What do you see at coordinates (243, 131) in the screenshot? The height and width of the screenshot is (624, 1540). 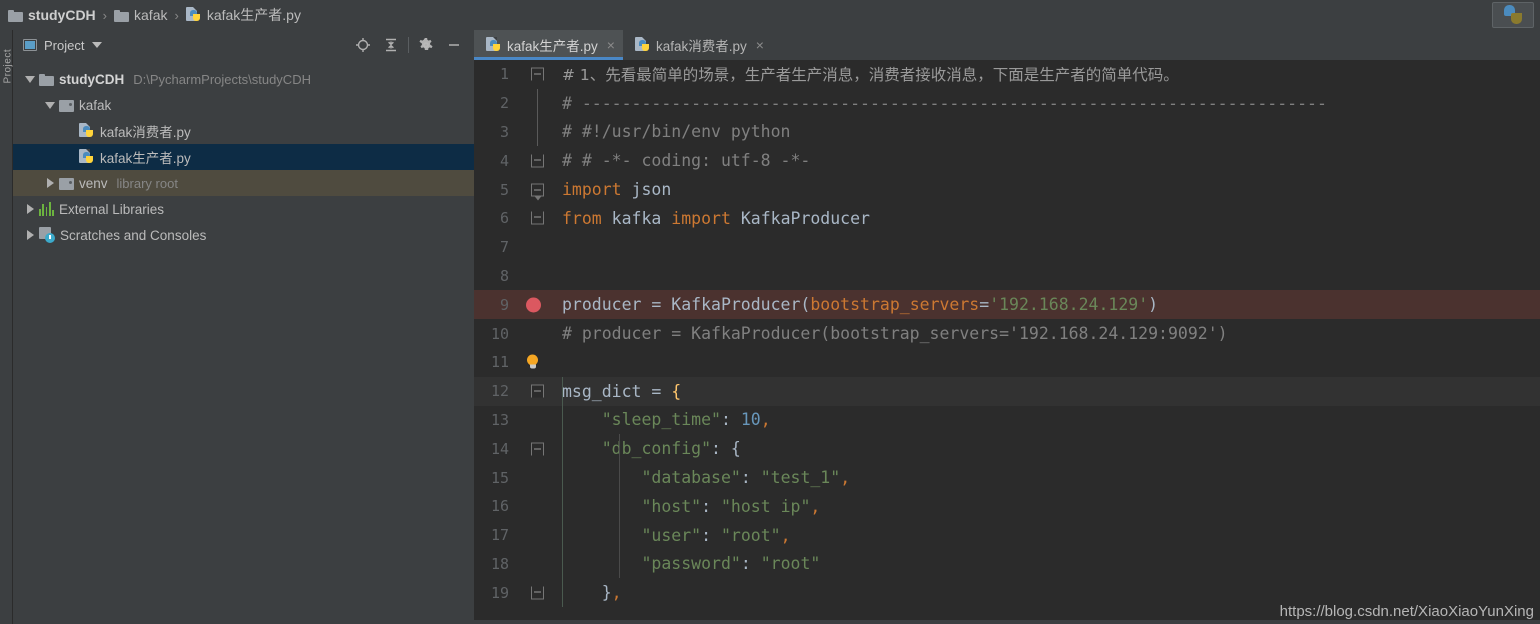 I see `tree-row: kafak消费者.py` at bounding box center [243, 131].